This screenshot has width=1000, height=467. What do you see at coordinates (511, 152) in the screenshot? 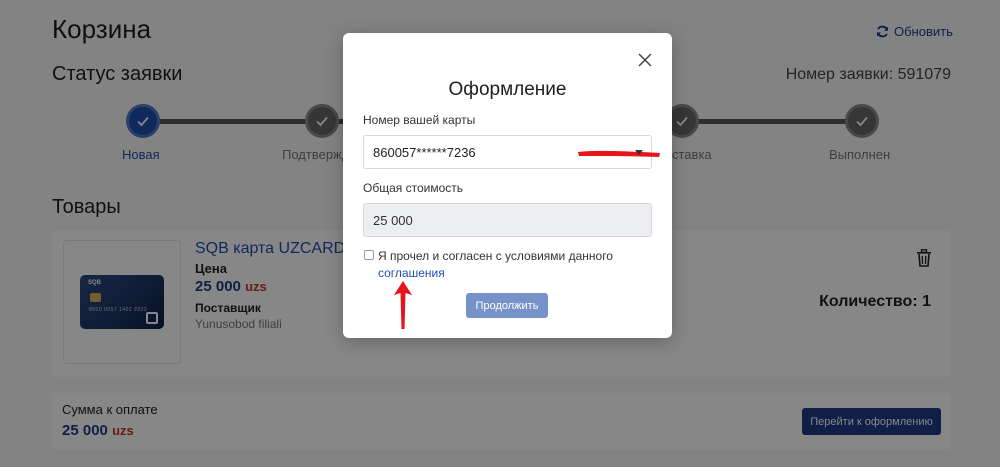
I see `card-number-select: 860057******7236` at bounding box center [511, 152].